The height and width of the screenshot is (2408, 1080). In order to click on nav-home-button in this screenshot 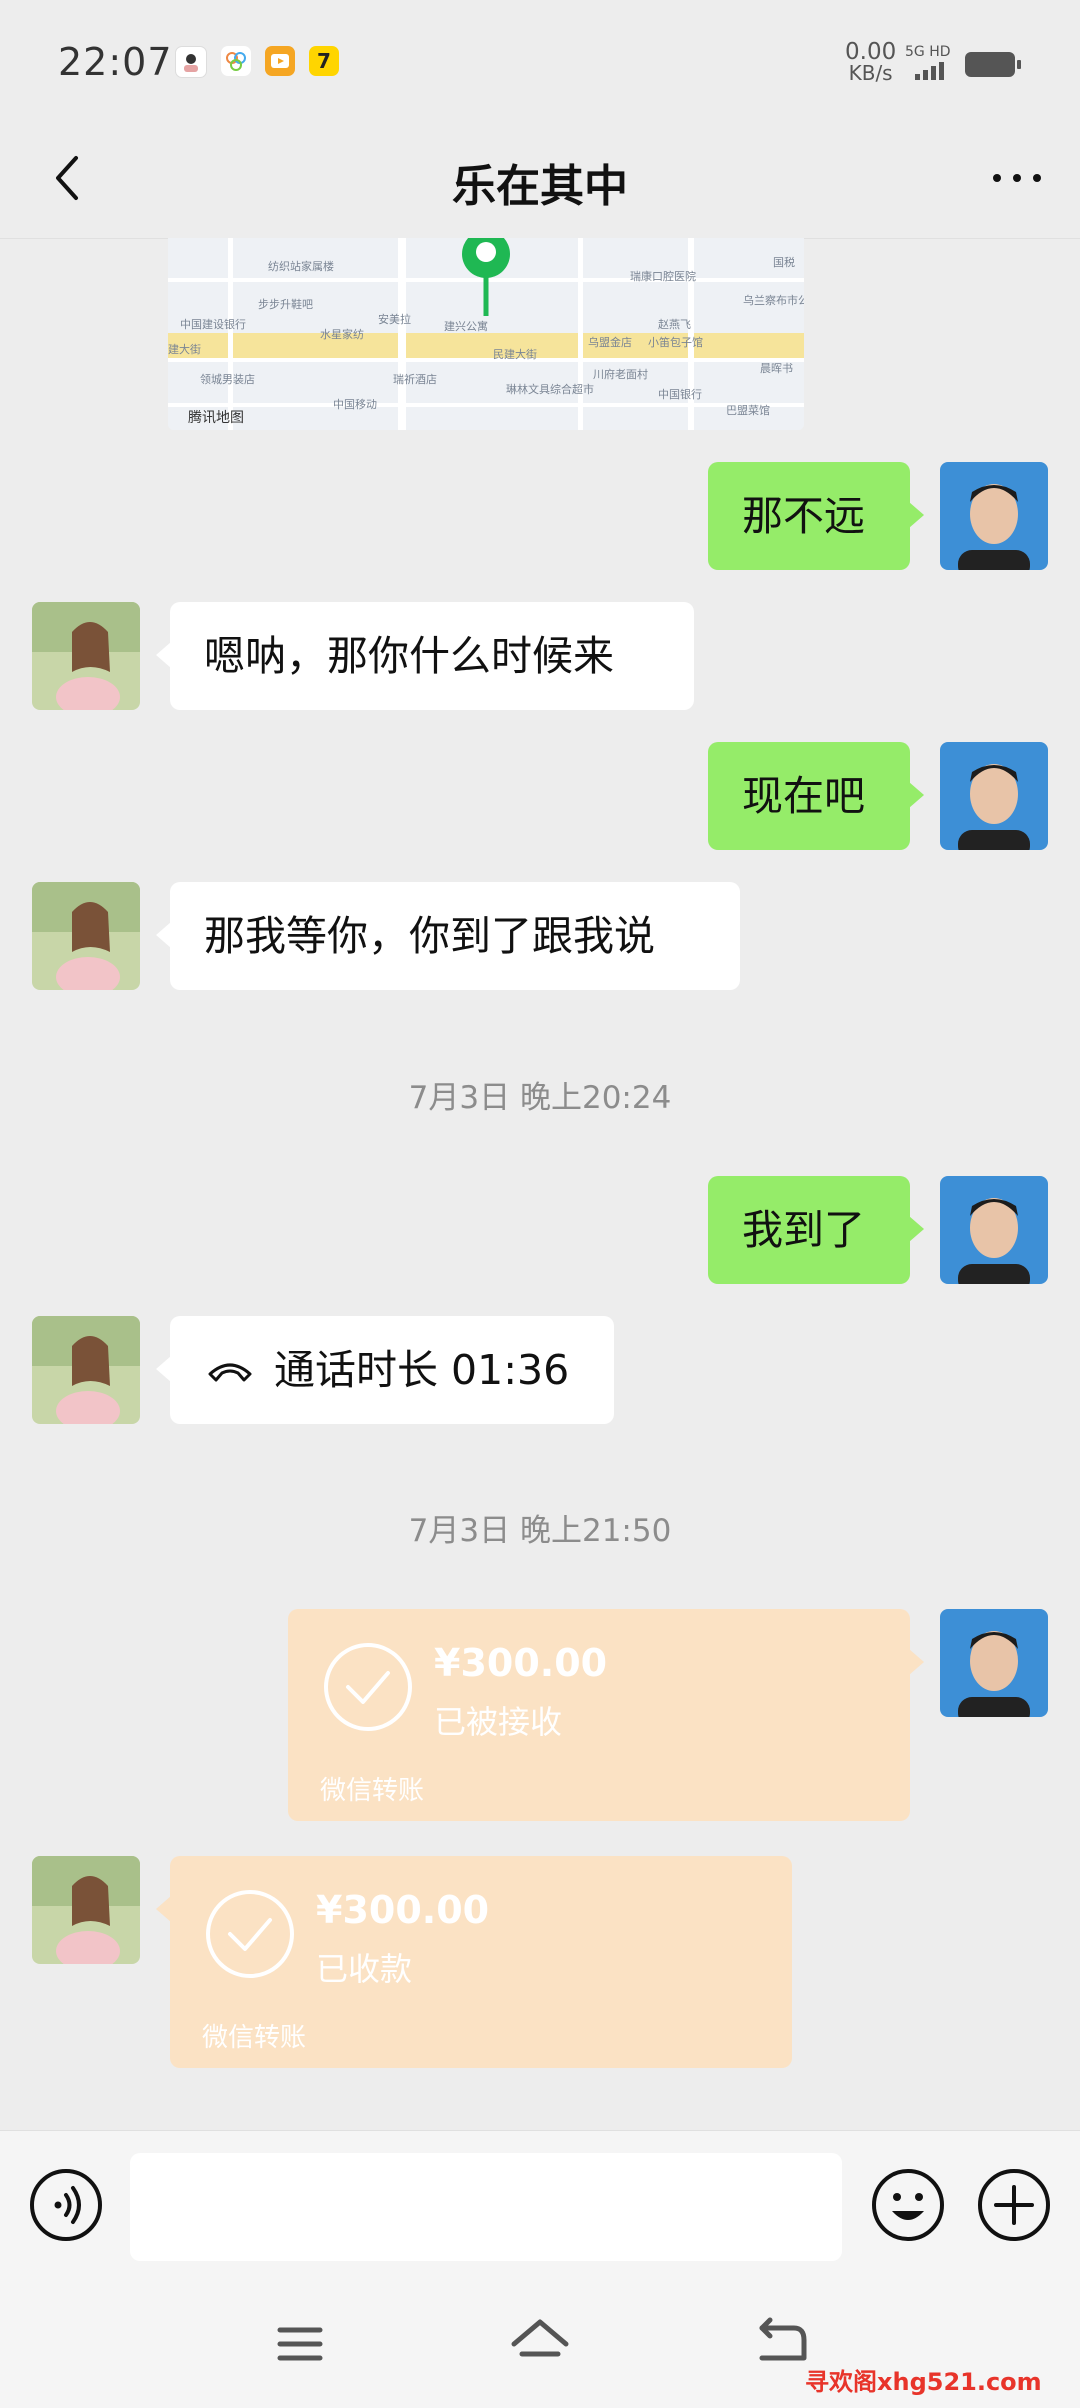, I will do `click(540, 2344)`.